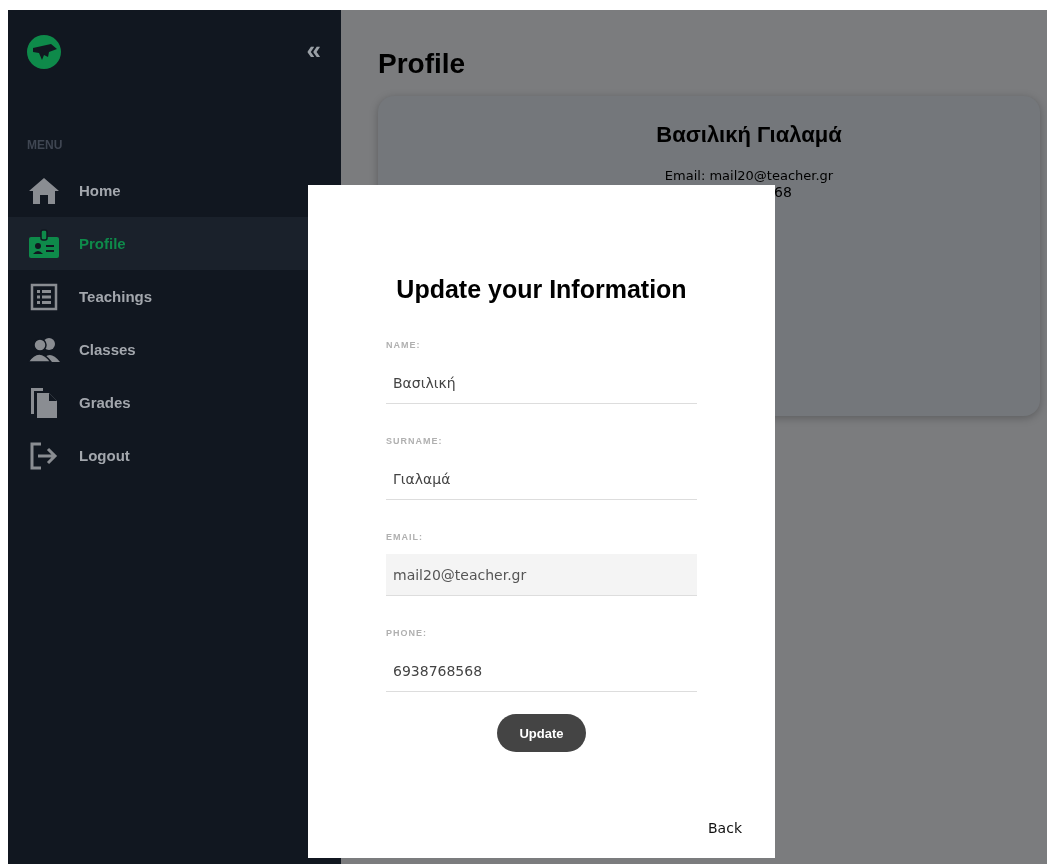 This screenshot has width=1047, height=864. Describe the element at coordinates (748, 175) in the screenshot. I see `profile-email: Email: mail20@teacher.gr` at that location.